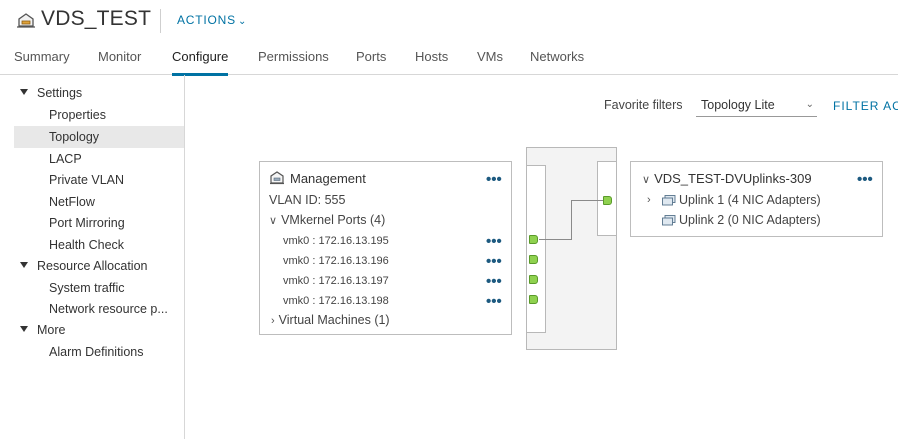 The image size is (898, 439). I want to click on vmk-port-row: vmk0 : 172.16.13.198, so click(336, 301).